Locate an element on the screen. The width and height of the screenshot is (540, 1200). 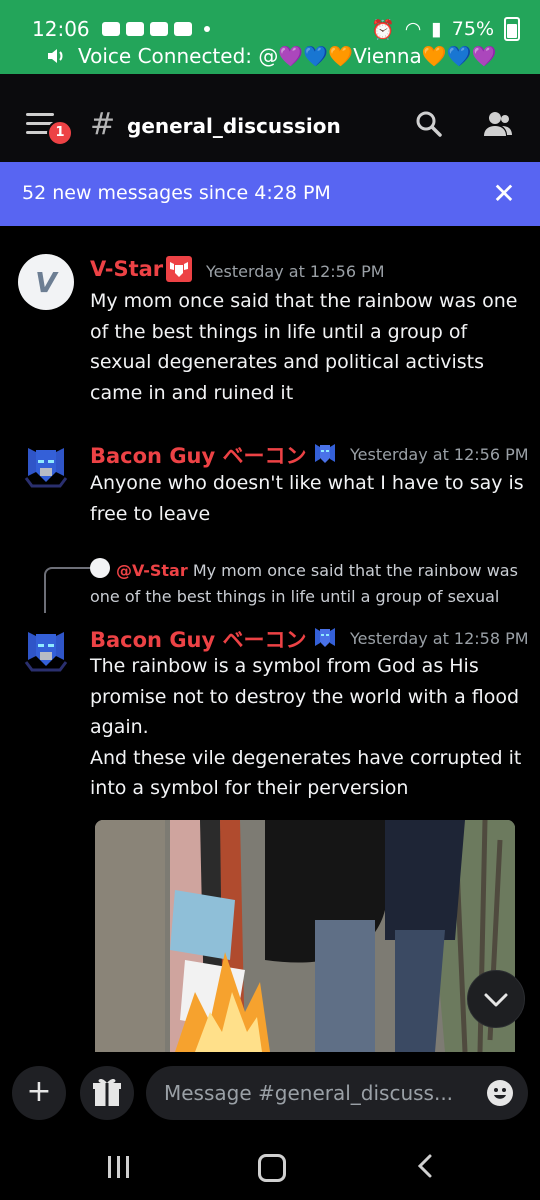
gift-button is located at coordinates (107, 1093).